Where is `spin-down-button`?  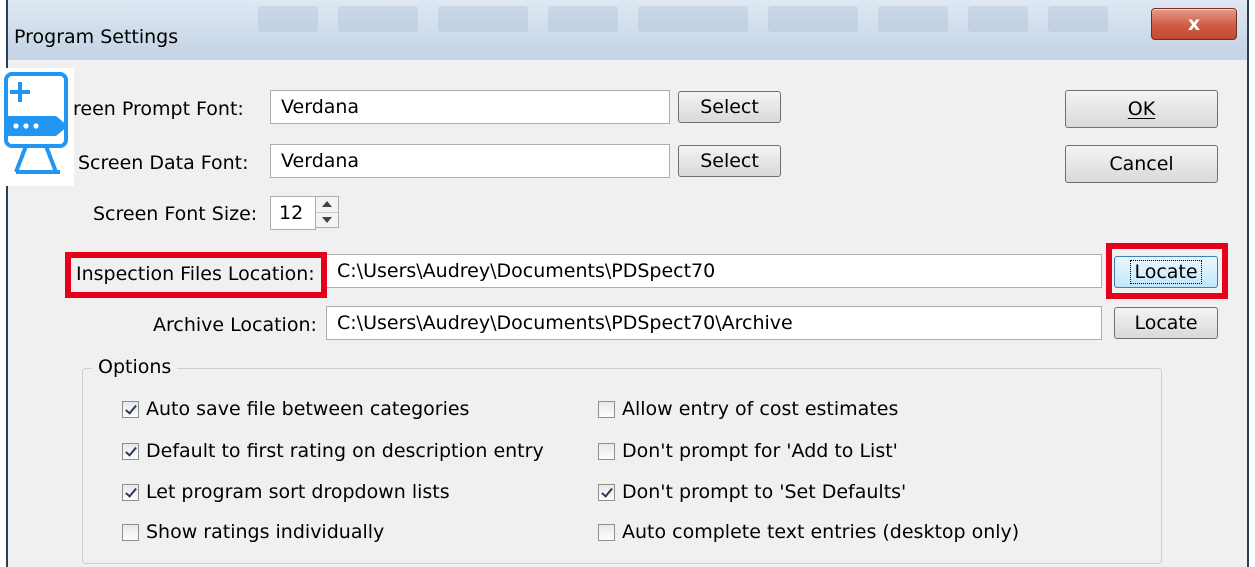
spin-down-button is located at coordinates (327, 220).